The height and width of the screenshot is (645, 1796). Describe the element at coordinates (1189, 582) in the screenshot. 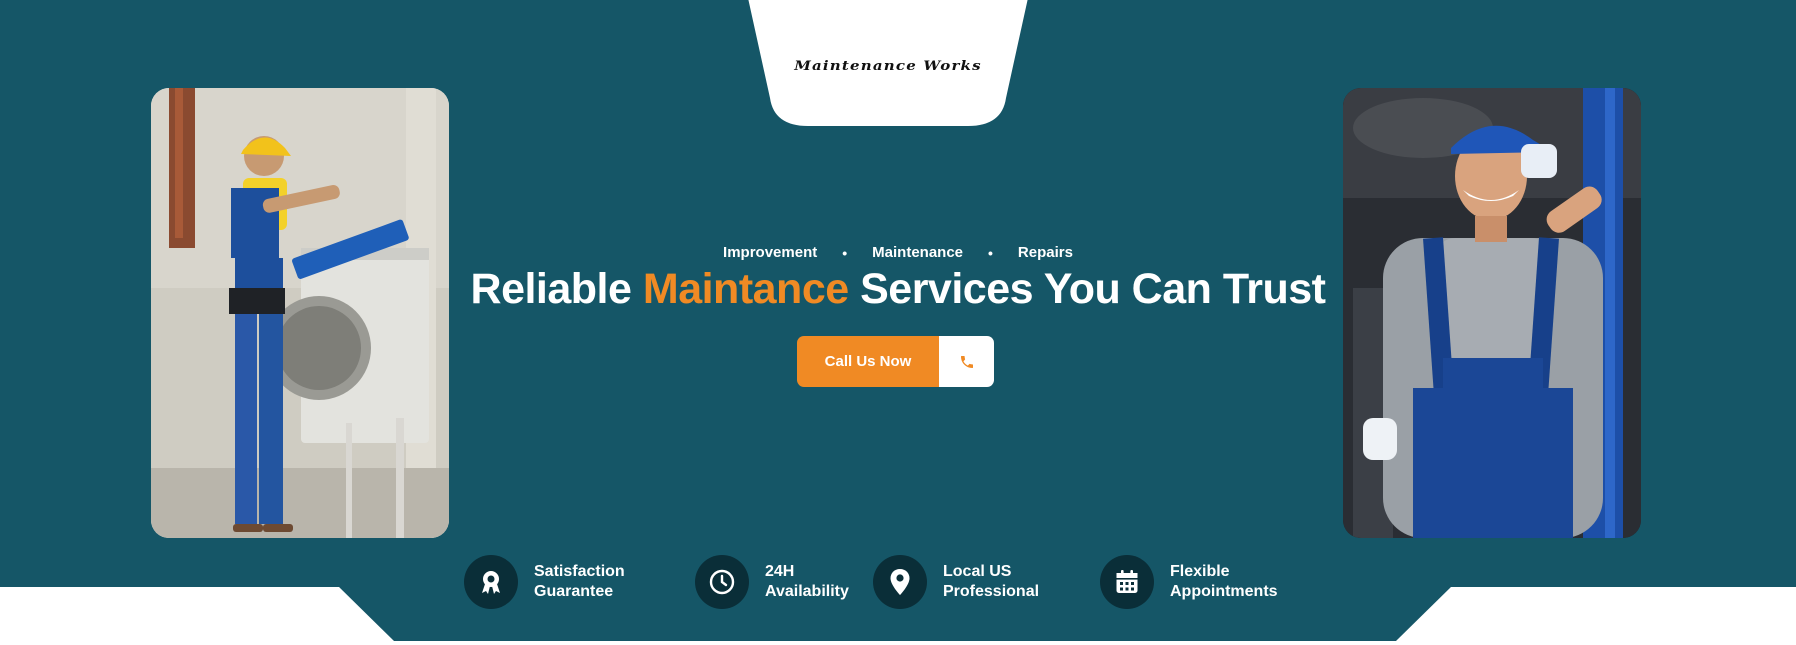

I see `feature-flexible-appointments: Flexible Appointments` at that location.